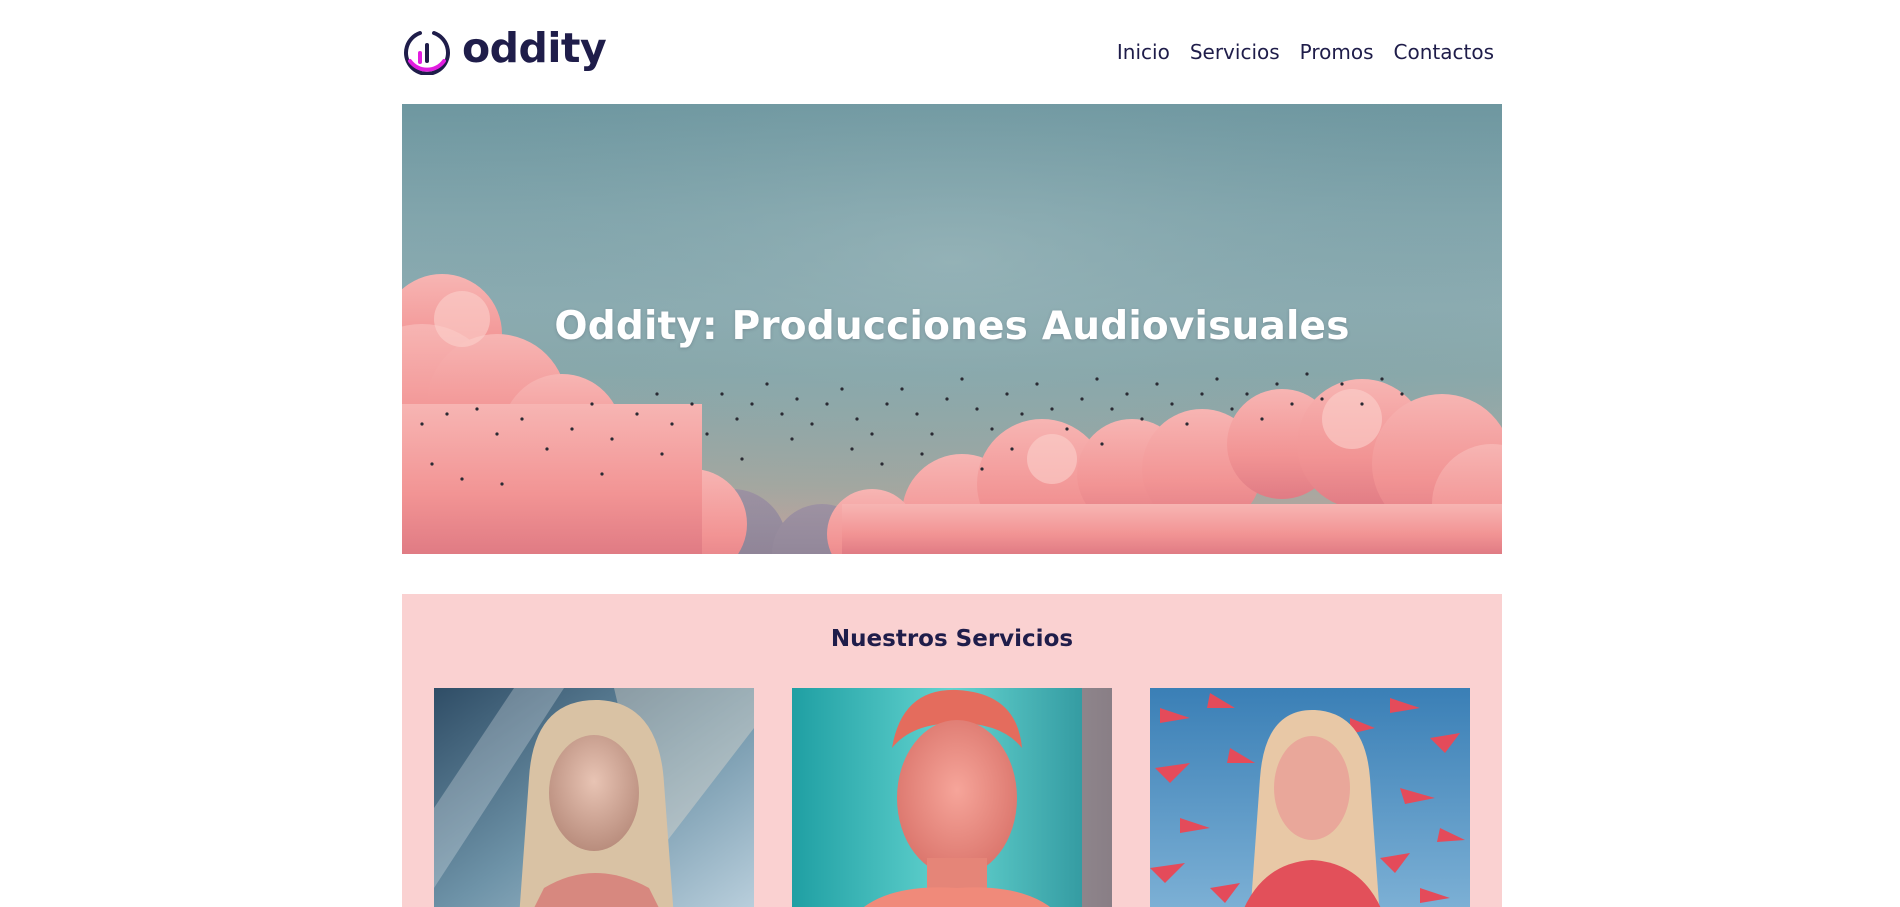  What do you see at coordinates (427, 50) in the screenshot?
I see `oddity-ring-logo-icon` at bounding box center [427, 50].